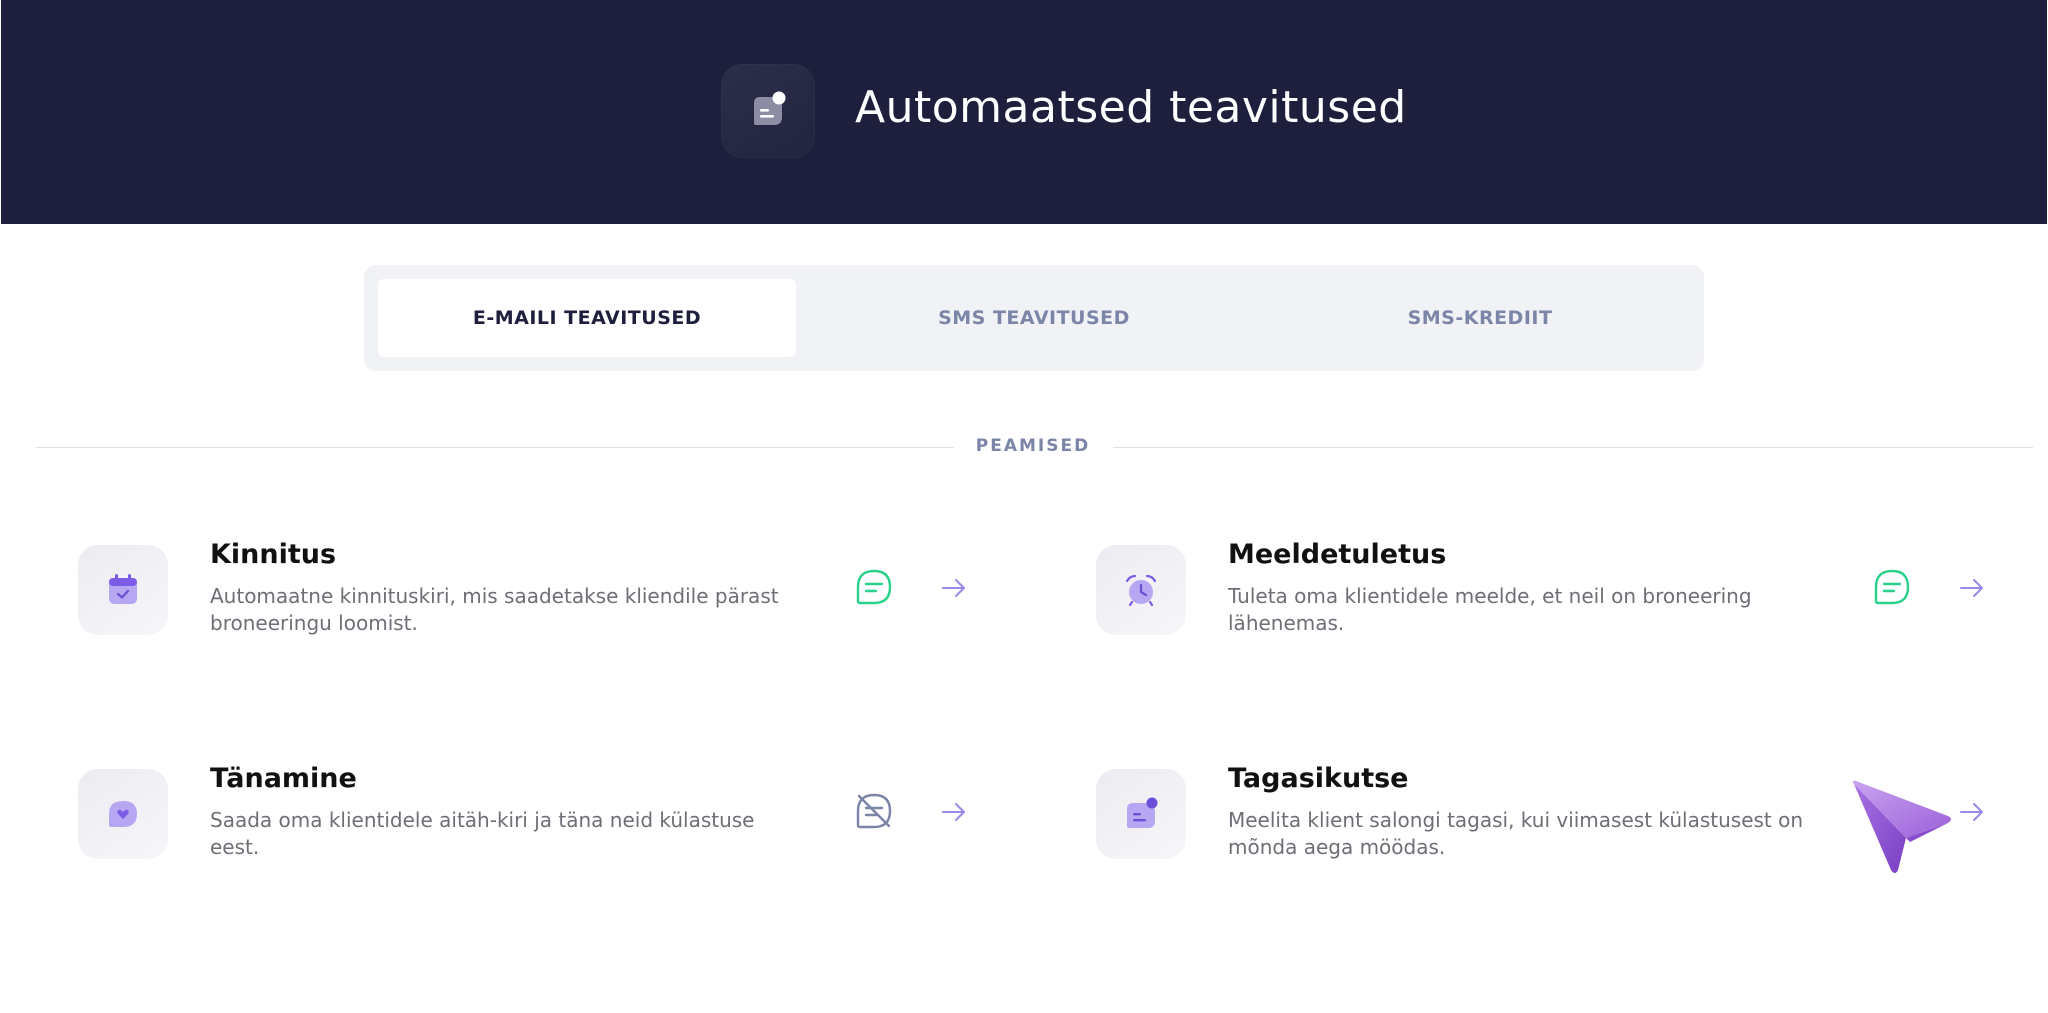 The height and width of the screenshot is (1013, 2048). Describe the element at coordinates (587, 318) in the screenshot. I see `tab-email-notifications: E-MAILI TEAVITUSED` at that location.